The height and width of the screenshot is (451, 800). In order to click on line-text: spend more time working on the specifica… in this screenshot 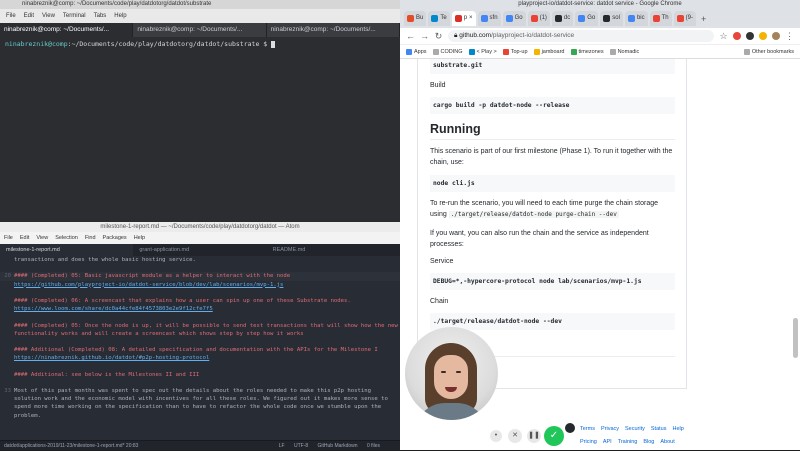, I will do `click(198, 407)`.